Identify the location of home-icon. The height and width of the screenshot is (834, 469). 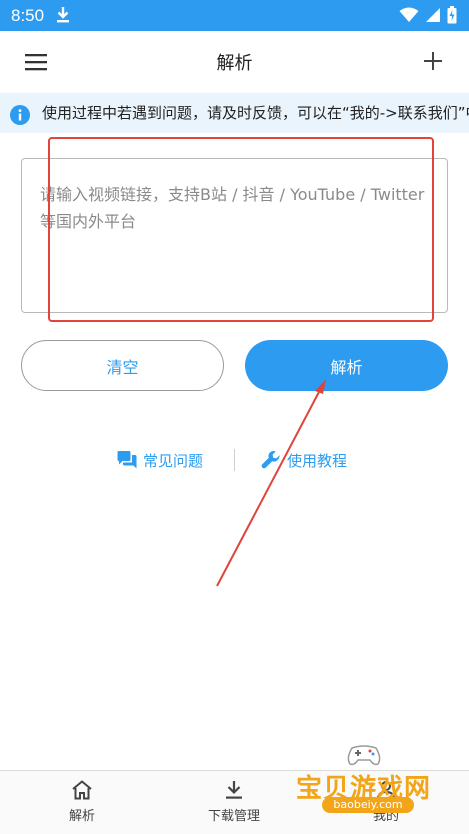
(82, 790).